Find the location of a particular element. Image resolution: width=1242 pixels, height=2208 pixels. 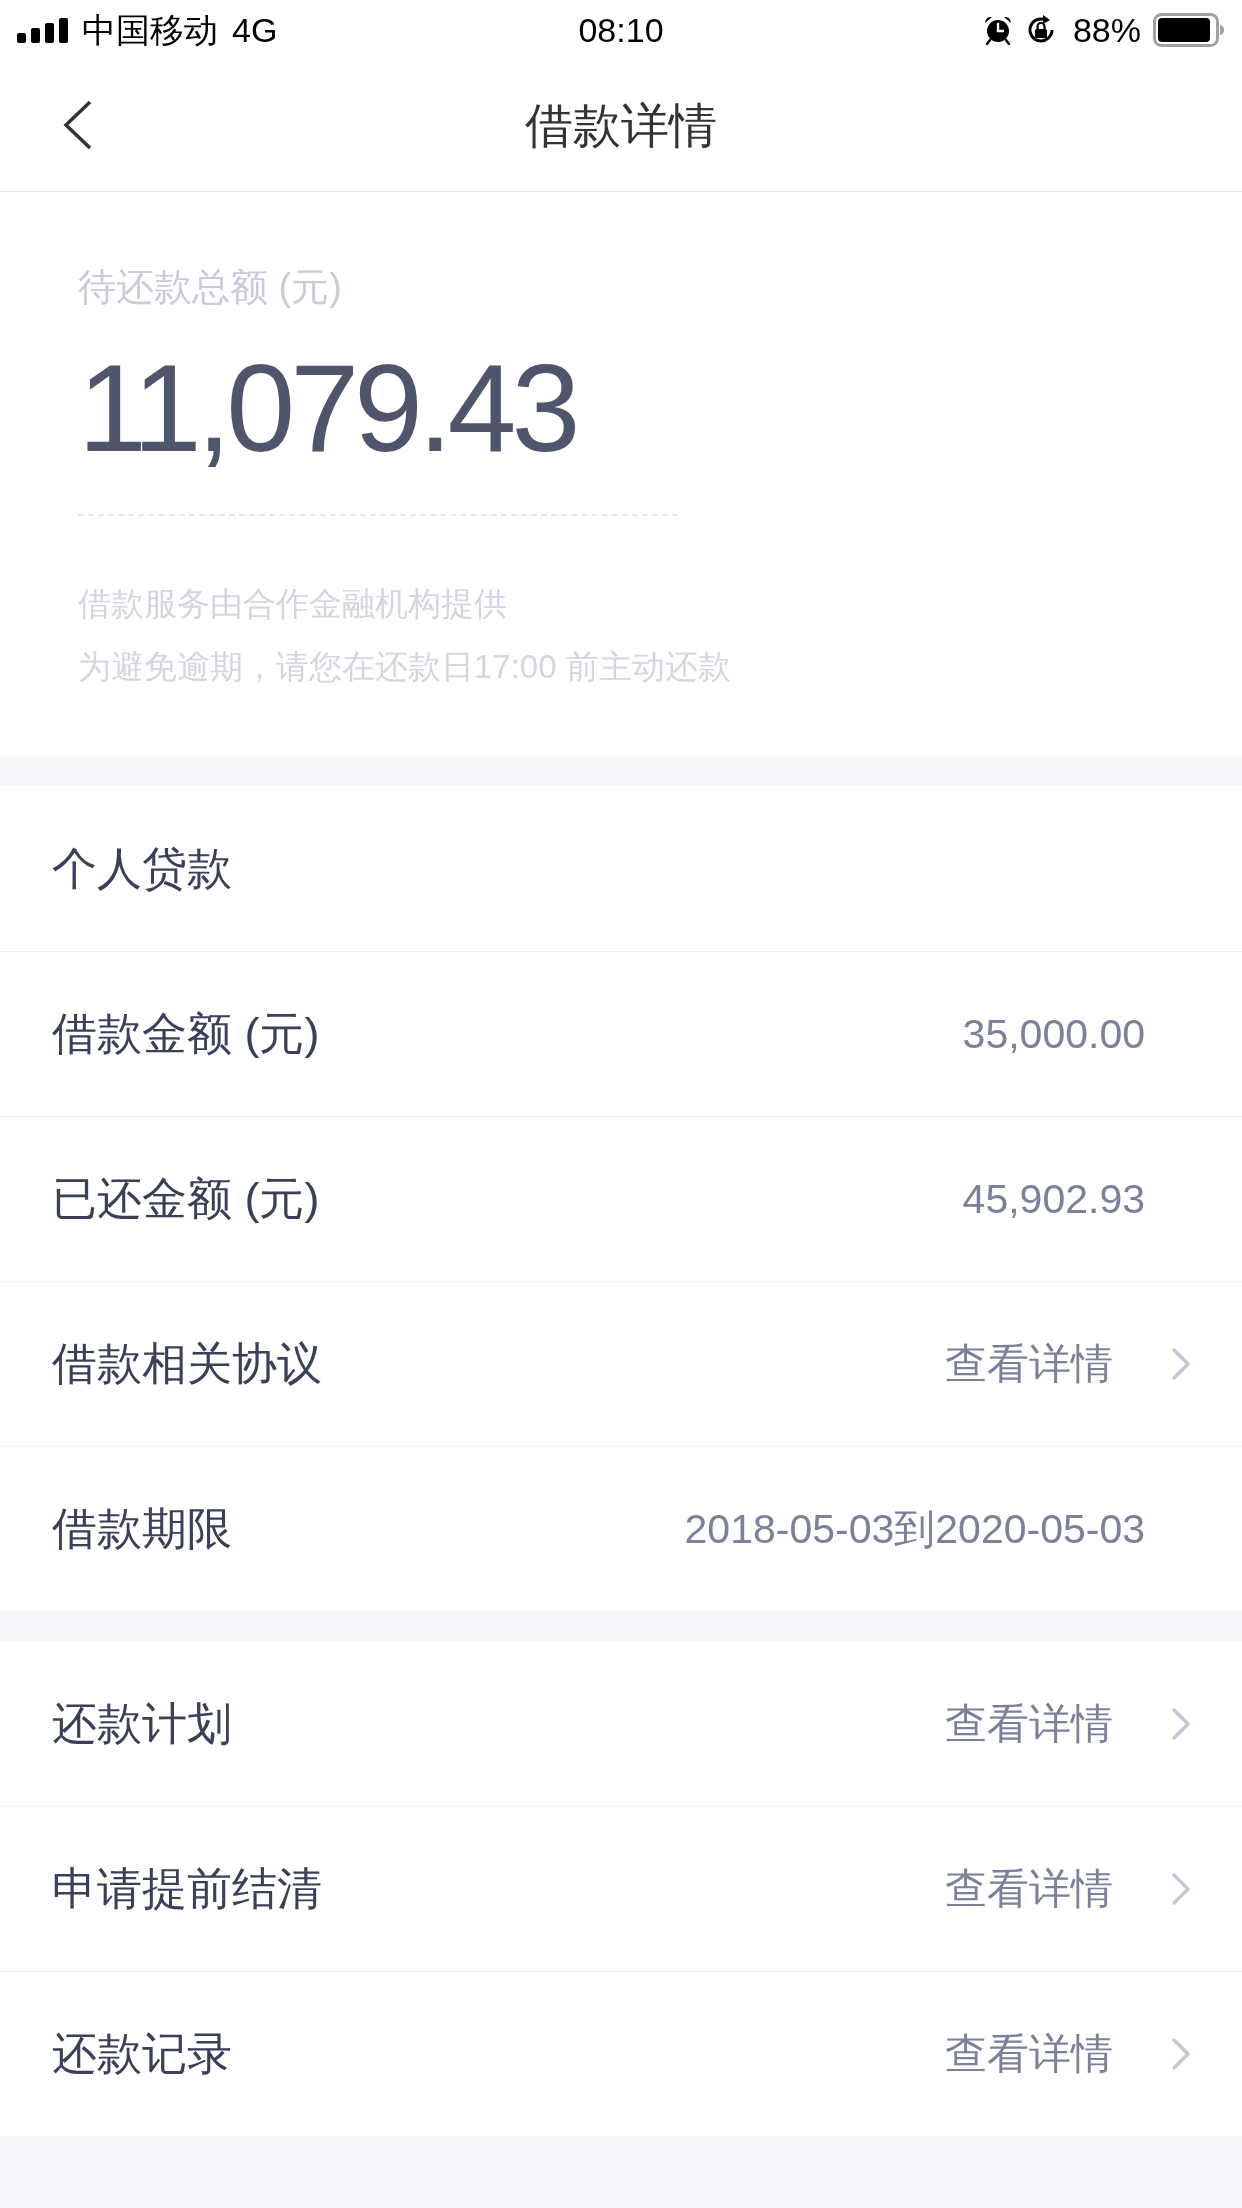

carrier-name: 中国移动 is located at coordinates (150, 30).